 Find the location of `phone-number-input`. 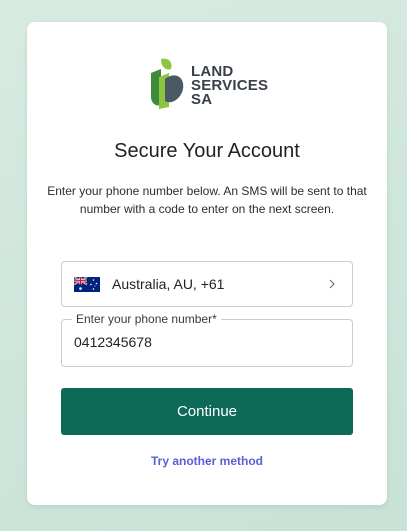

phone-number-input is located at coordinates (204, 342).